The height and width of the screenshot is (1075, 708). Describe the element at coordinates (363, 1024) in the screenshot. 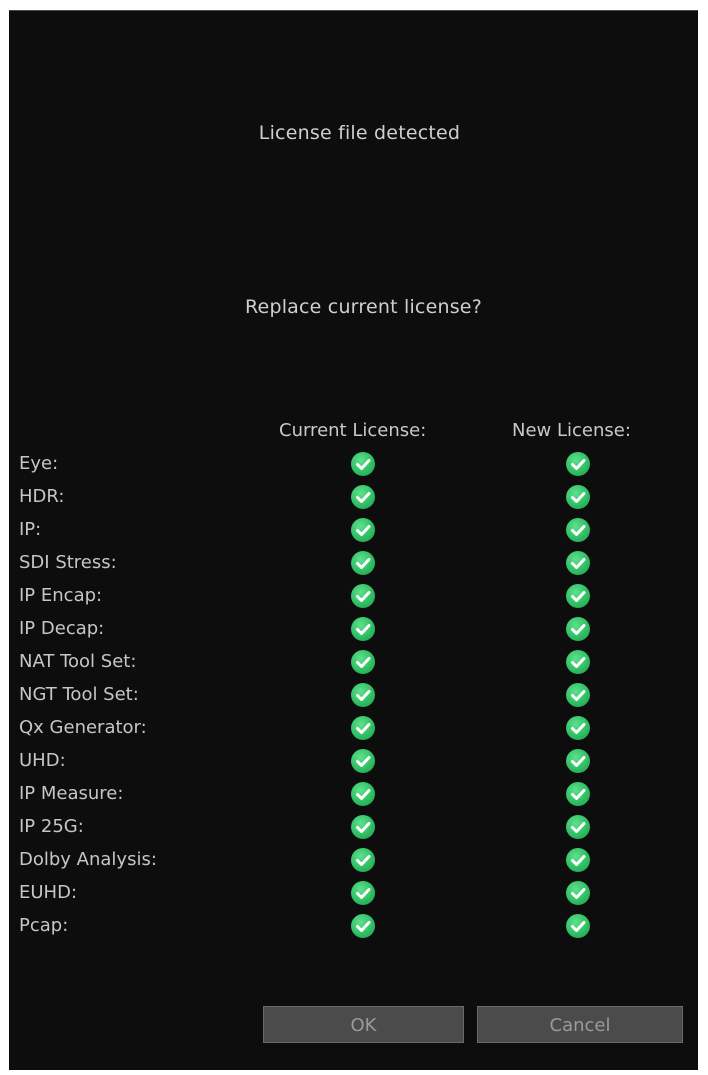

I see `ok-button: OK` at that location.